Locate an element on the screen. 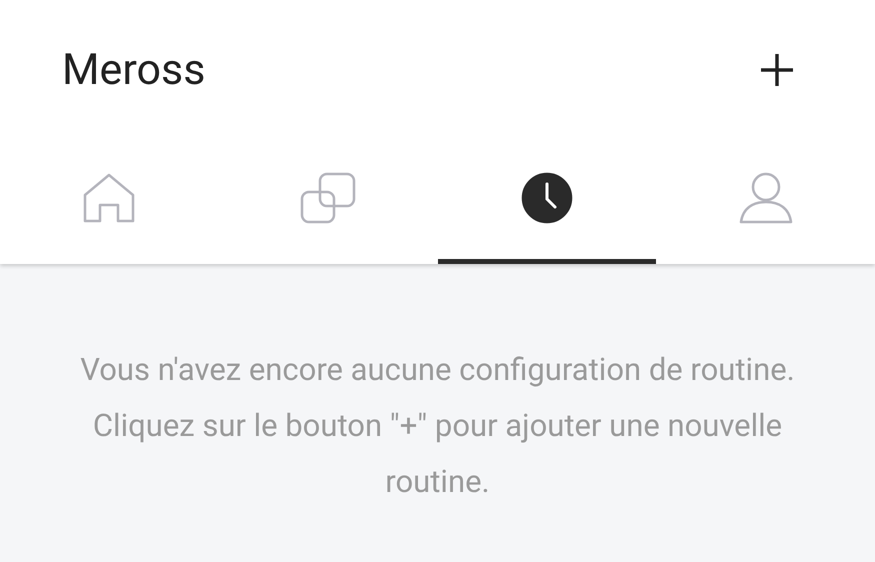  clock-icon is located at coordinates (546, 198).